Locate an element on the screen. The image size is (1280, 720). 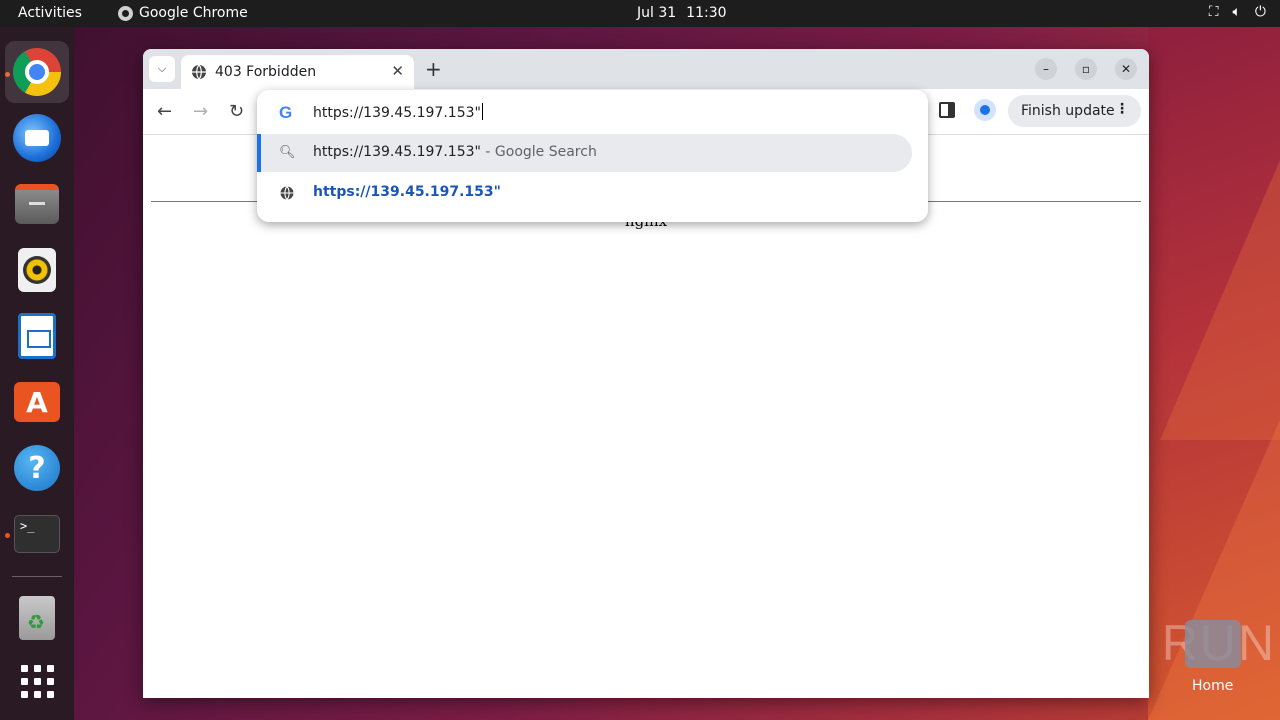
app-menu: Google Chrome is located at coordinates (183, 13).